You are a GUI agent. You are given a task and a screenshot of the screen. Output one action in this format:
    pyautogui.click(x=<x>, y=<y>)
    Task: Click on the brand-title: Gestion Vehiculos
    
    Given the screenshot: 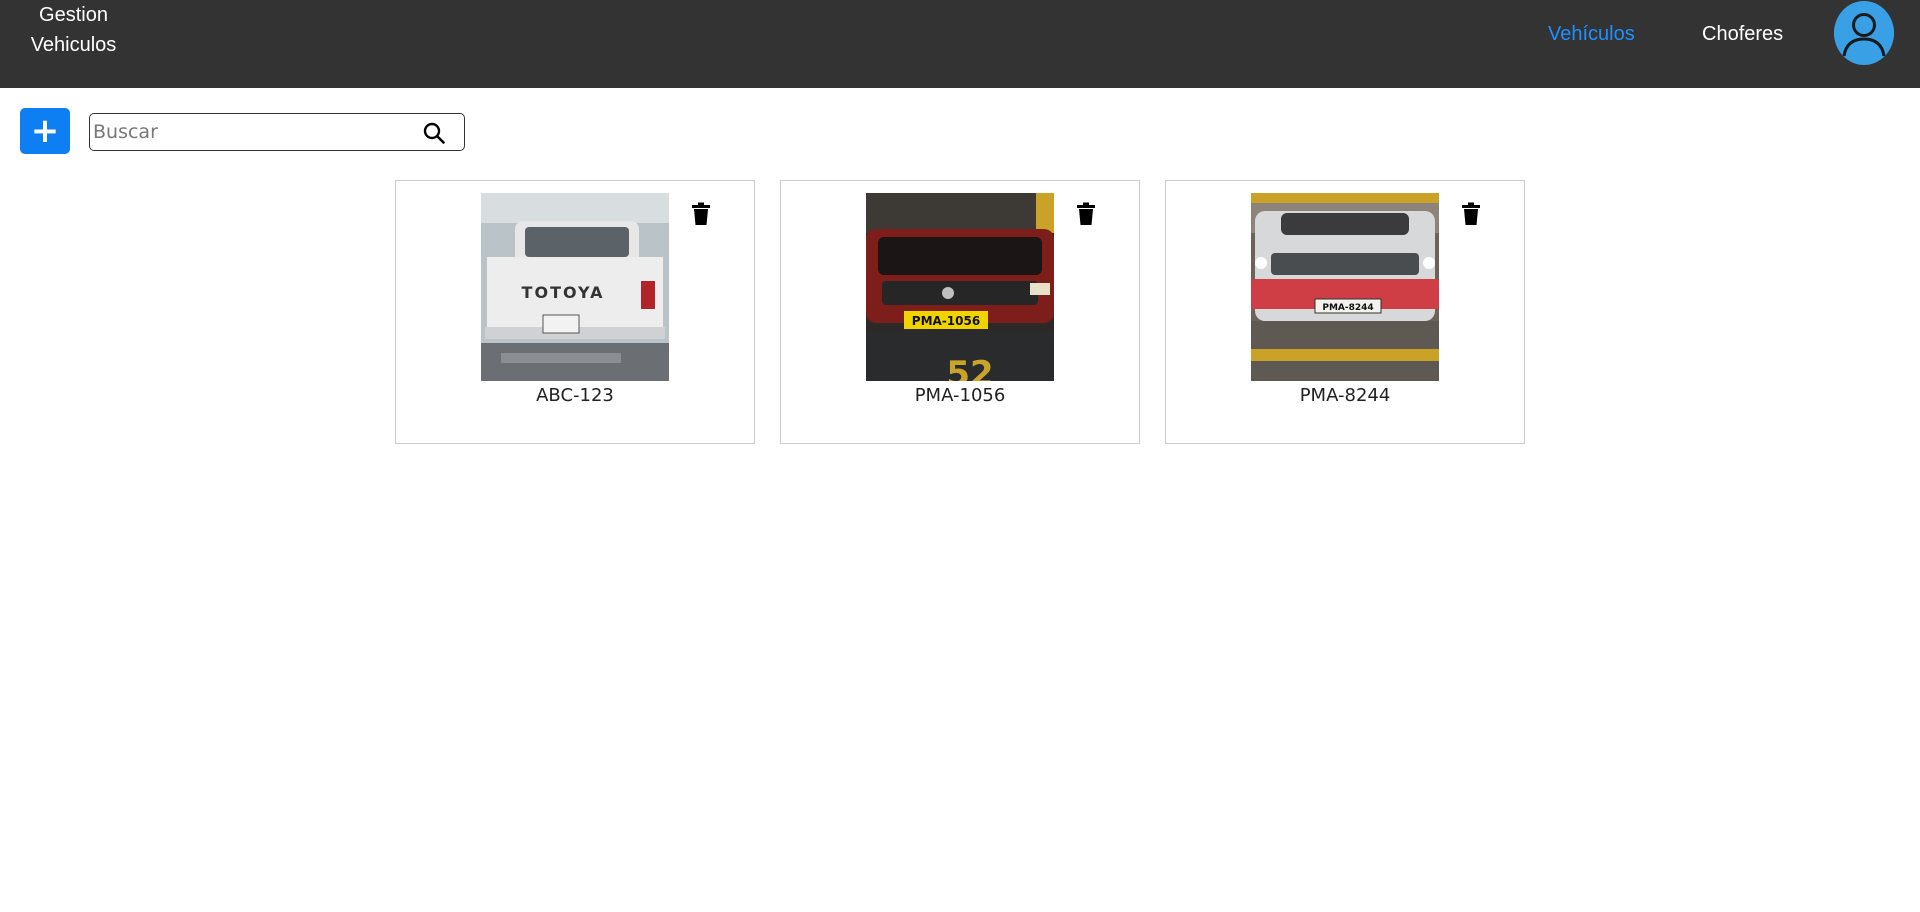 What is the action you would take?
    pyautogui.click(x=73, y=30)
    